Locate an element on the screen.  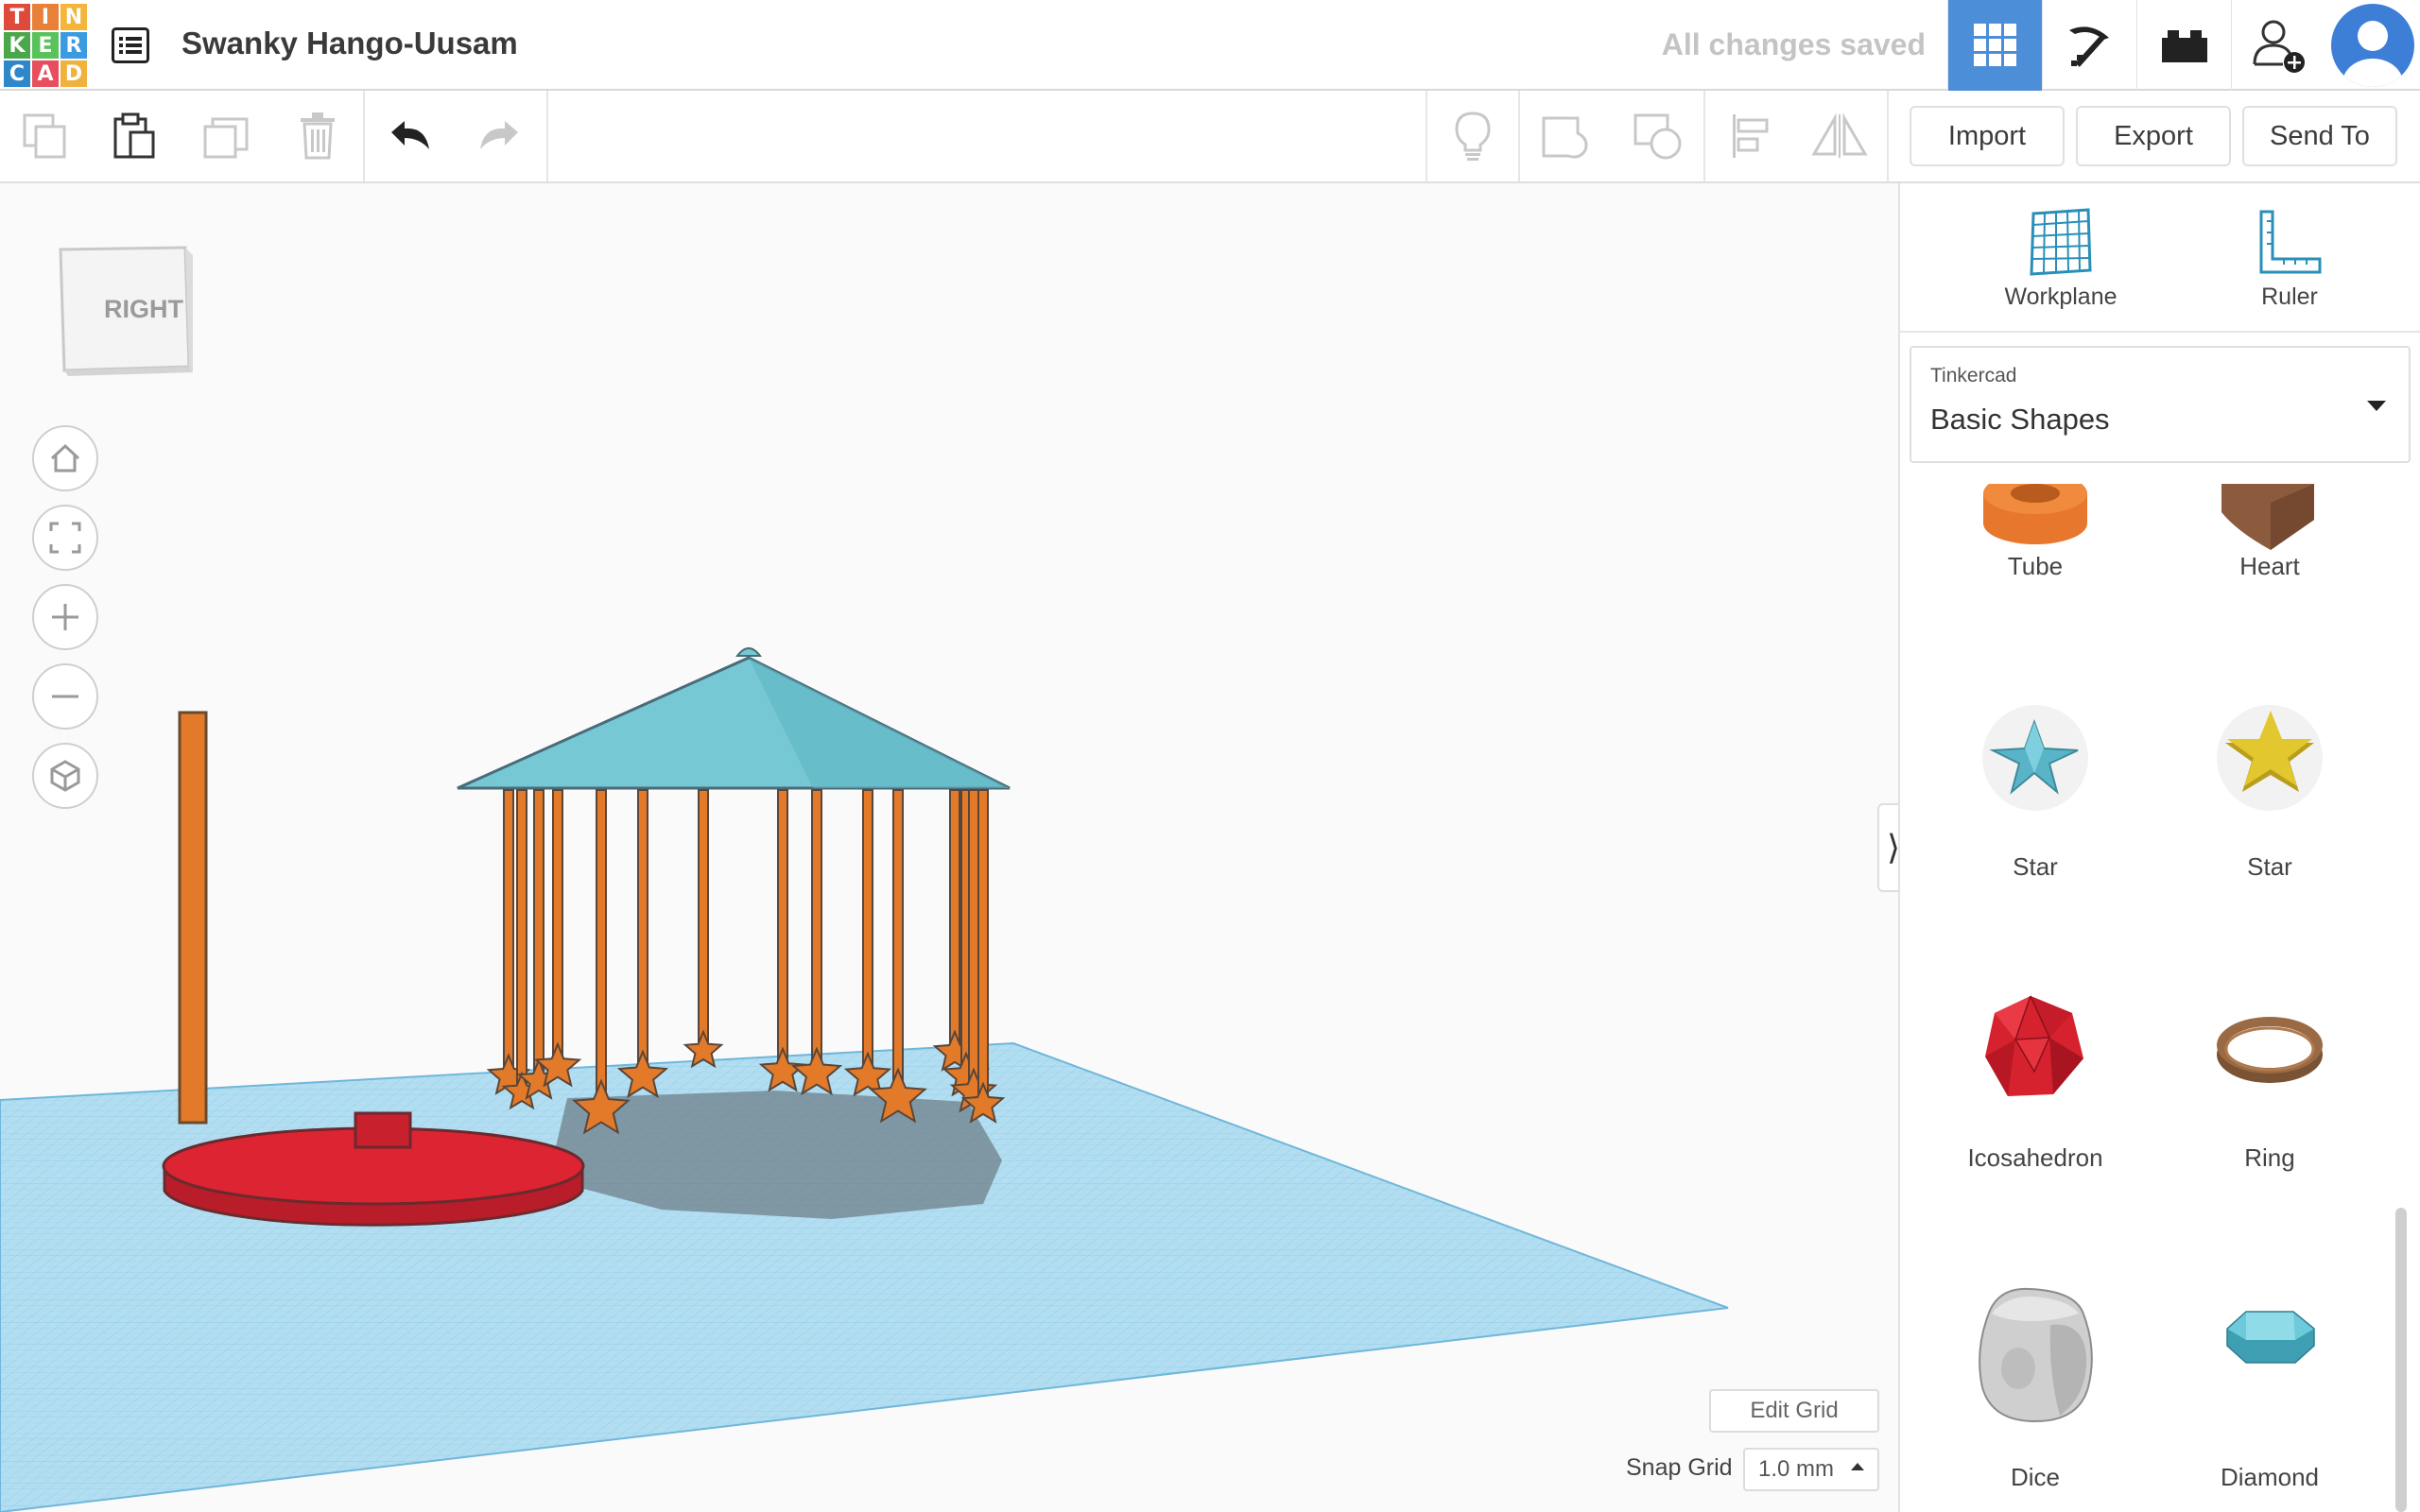
fit-view-button is located at coordinates (65, 538).